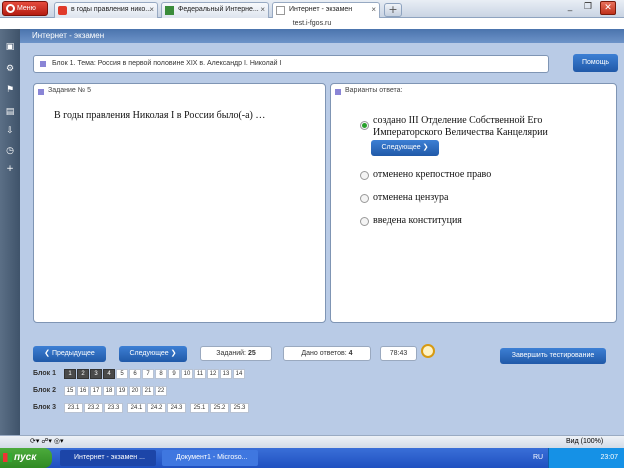 Image resolution: width=624 pixels, height=468 pixels. Describe the element at coordinates (135, 374) in the screenshot. I see `task-cell: 6` at that location.